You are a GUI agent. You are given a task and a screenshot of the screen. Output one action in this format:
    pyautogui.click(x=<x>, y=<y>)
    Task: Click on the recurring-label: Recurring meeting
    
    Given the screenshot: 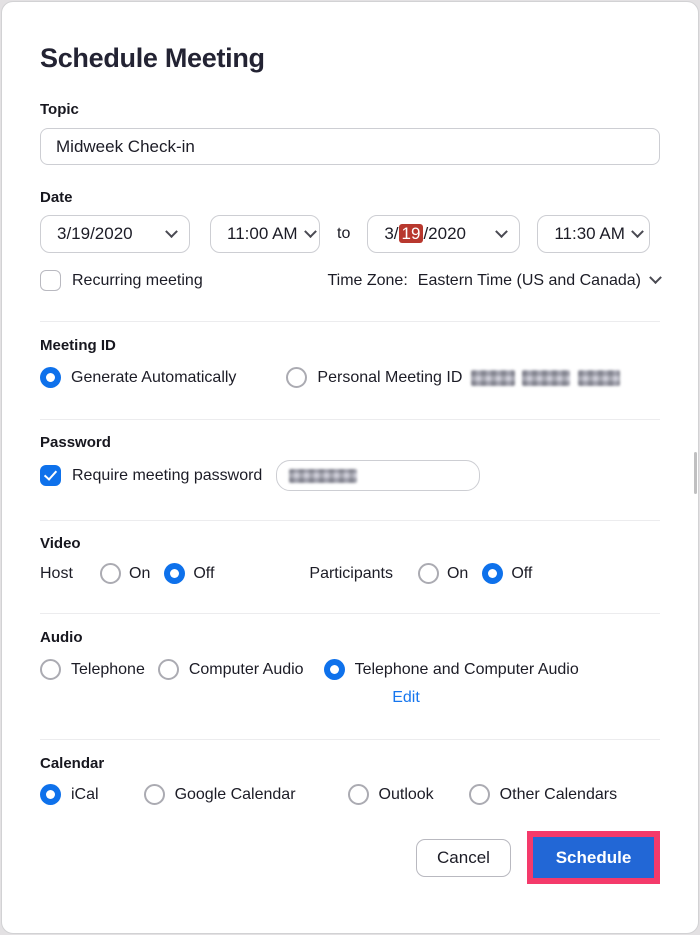 What is the action you would take?
    pyautogui.click(x=137, y=280)
    